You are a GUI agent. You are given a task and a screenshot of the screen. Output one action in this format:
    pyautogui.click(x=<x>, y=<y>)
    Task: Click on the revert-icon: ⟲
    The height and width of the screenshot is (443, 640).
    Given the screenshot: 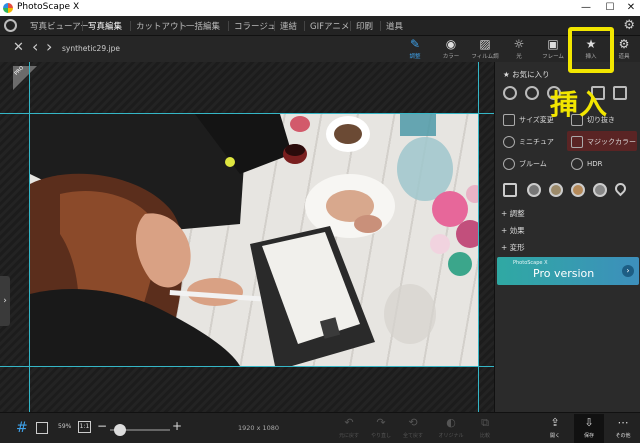 What is the action you would take?
    pyautogui.click(x=413, y=422)
    